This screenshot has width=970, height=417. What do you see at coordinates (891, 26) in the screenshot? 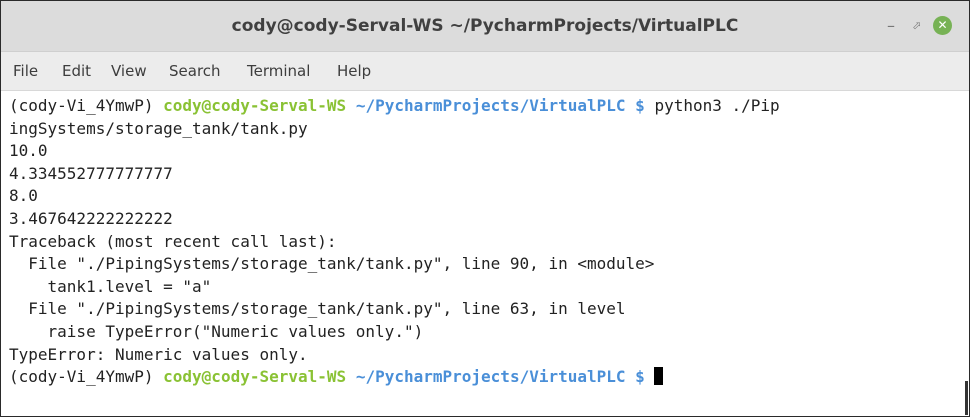
I see `minimize-icon: –` at bounding box center [891, 26].